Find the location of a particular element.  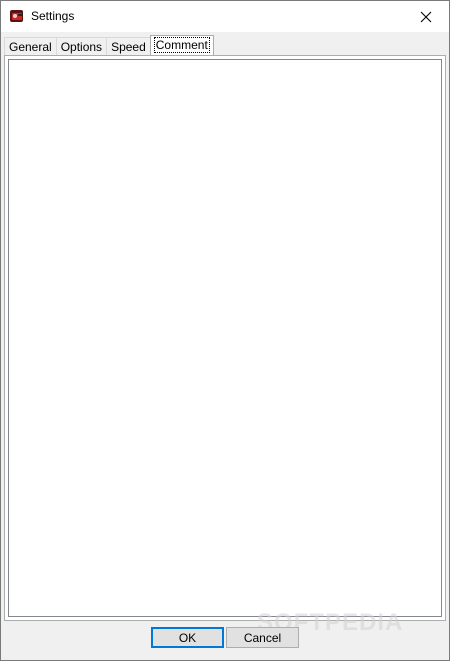

tab-strip: General Options Speed Comment is located at coordinates (109, 45).